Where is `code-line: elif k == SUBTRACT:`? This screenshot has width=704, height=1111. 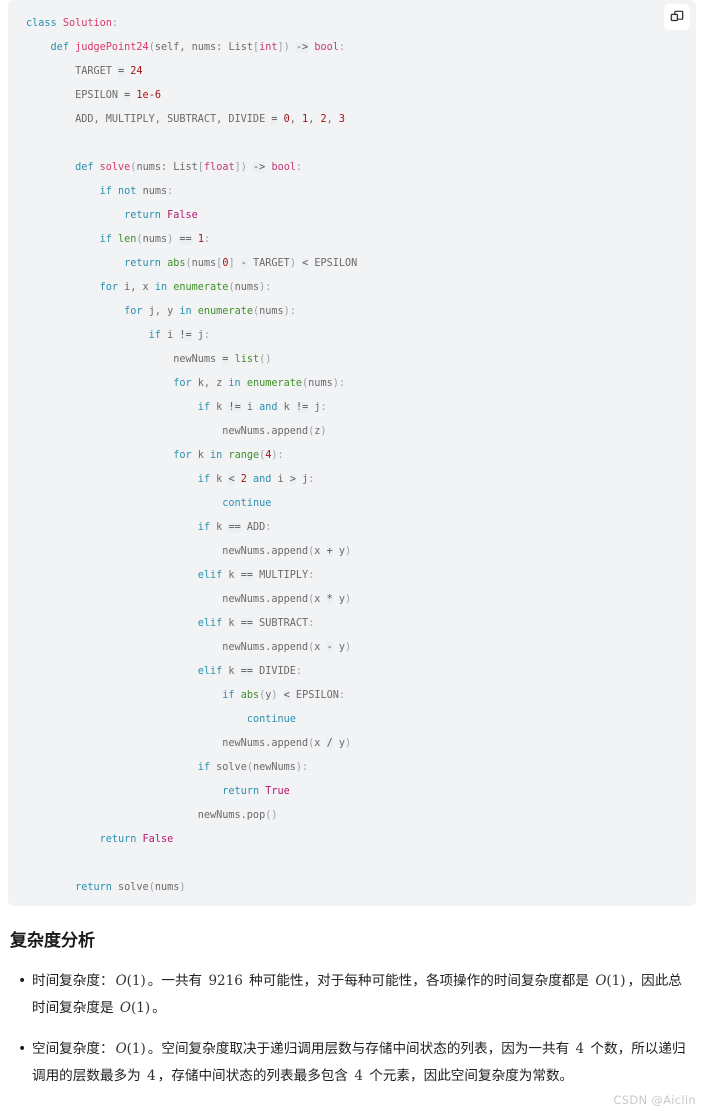
code-line: elif k == SUBTRACT: is located at coordinates (361, 624).